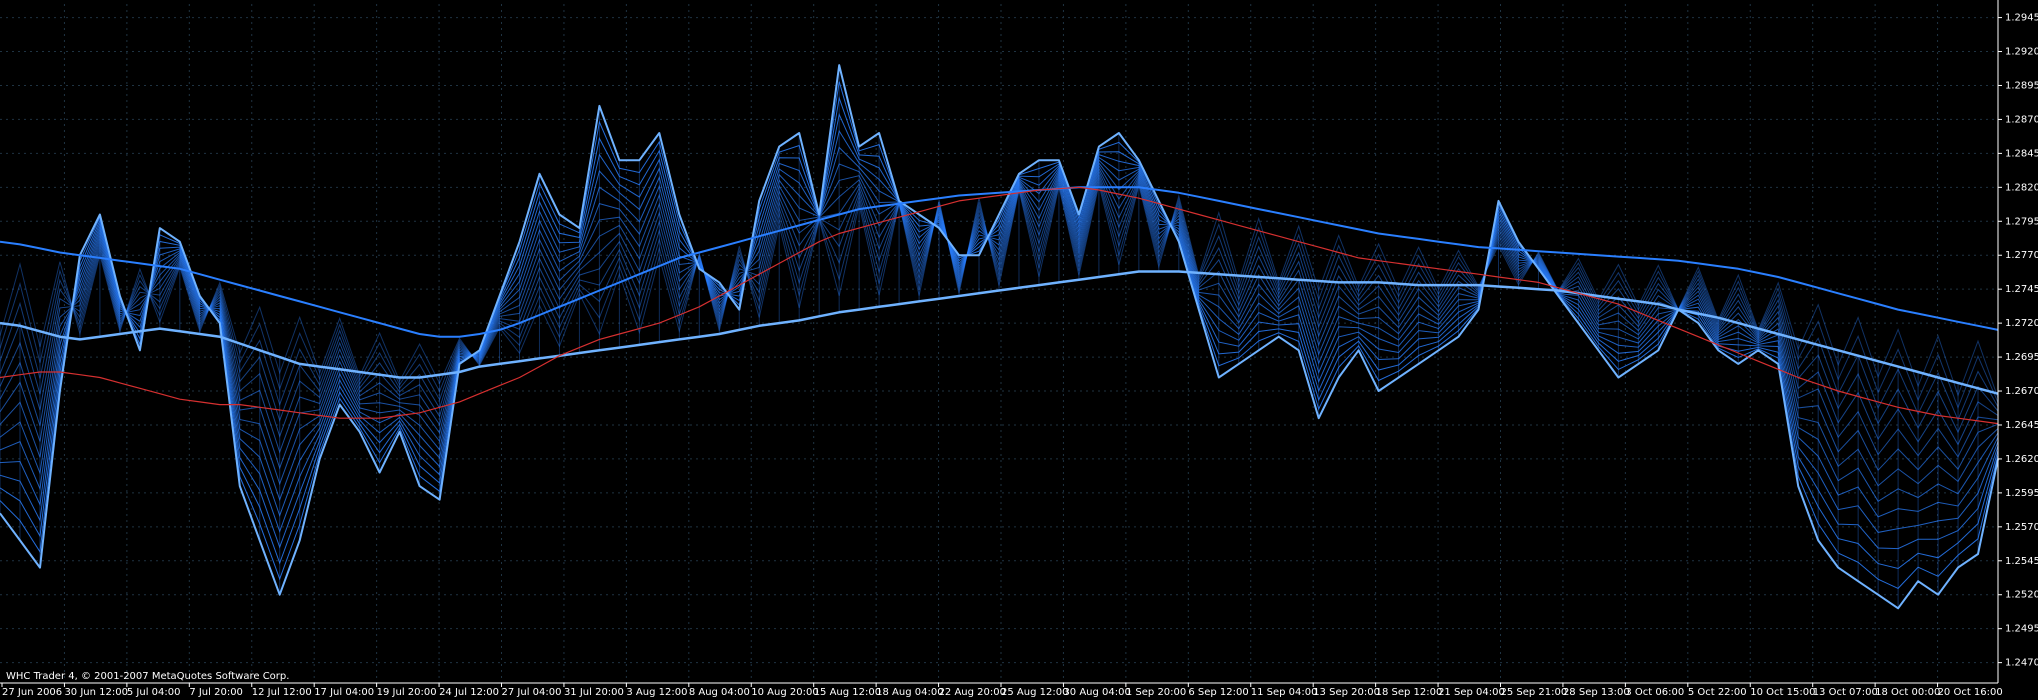  What do you see at coordinates (2021, 255) in the screenshot?
I see `y-tick-label: 1.2770` at bounding box center [2021, 255].